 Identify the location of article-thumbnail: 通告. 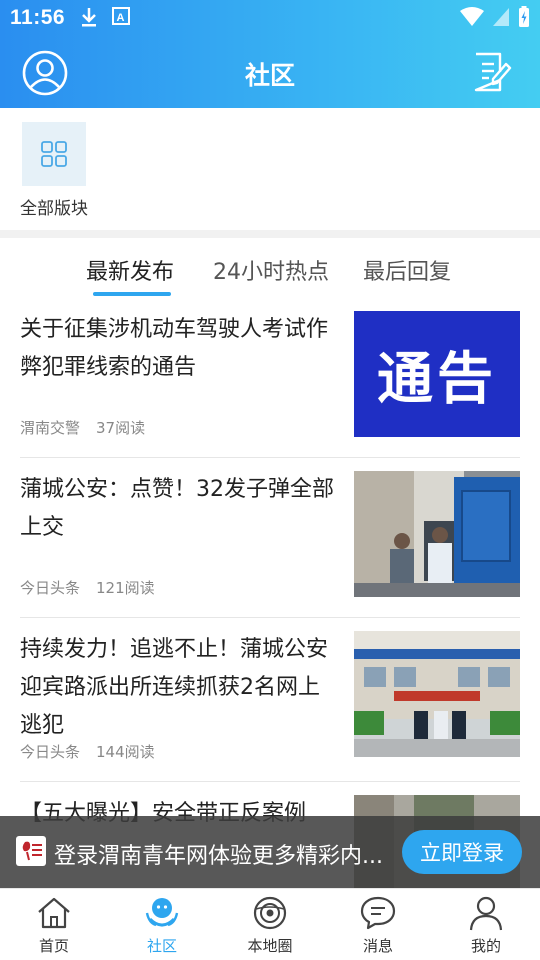
(437, 374).